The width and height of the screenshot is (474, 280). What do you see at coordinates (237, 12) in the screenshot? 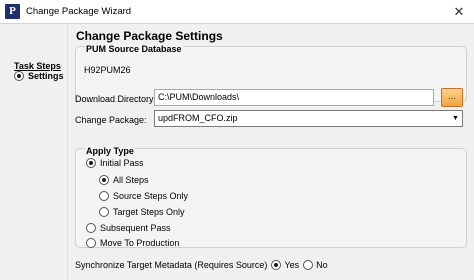
I see `title-bar: P Change Package Wizard ✕` at bounding box center [237, 12].